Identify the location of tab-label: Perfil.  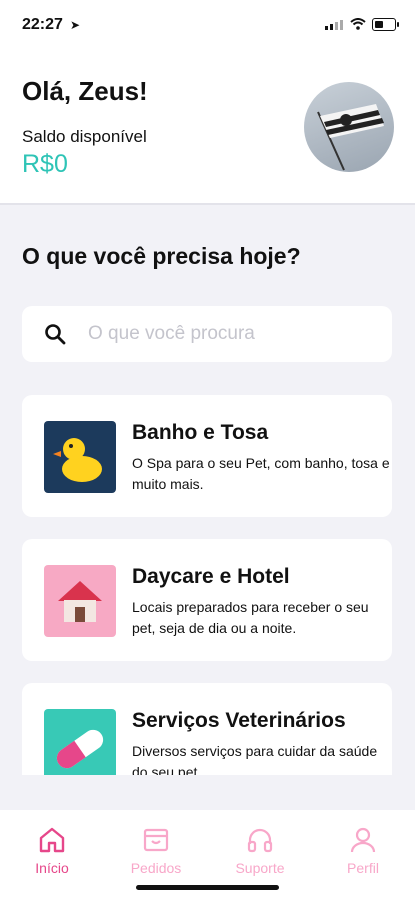
(363, 868).